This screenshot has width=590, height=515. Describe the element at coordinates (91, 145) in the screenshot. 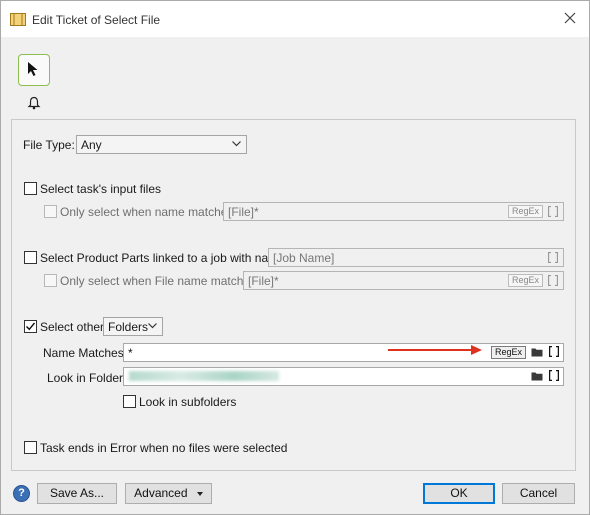

I see `file-type-value: Any` at that location.